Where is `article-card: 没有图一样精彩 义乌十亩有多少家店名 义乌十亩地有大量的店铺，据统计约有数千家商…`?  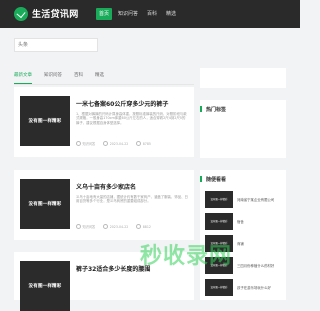
article-card: 没有图一样精彩 义乌十亩有多少家店名 义乌十亩地有大量的店铺，据统计约有数千家商… is located at coordinates (104, 205).